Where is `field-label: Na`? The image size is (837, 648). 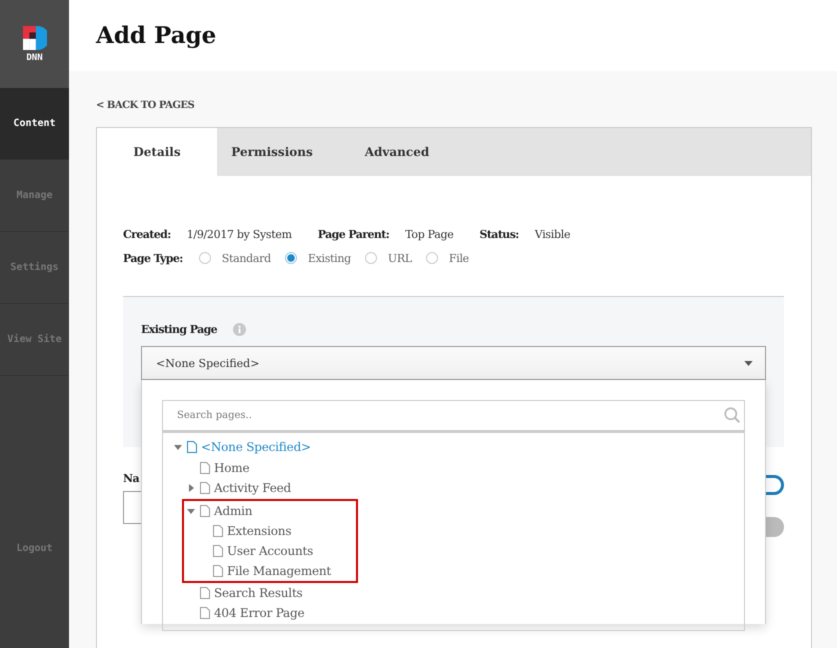
field-label: Na is located at coordinates (131, 478).